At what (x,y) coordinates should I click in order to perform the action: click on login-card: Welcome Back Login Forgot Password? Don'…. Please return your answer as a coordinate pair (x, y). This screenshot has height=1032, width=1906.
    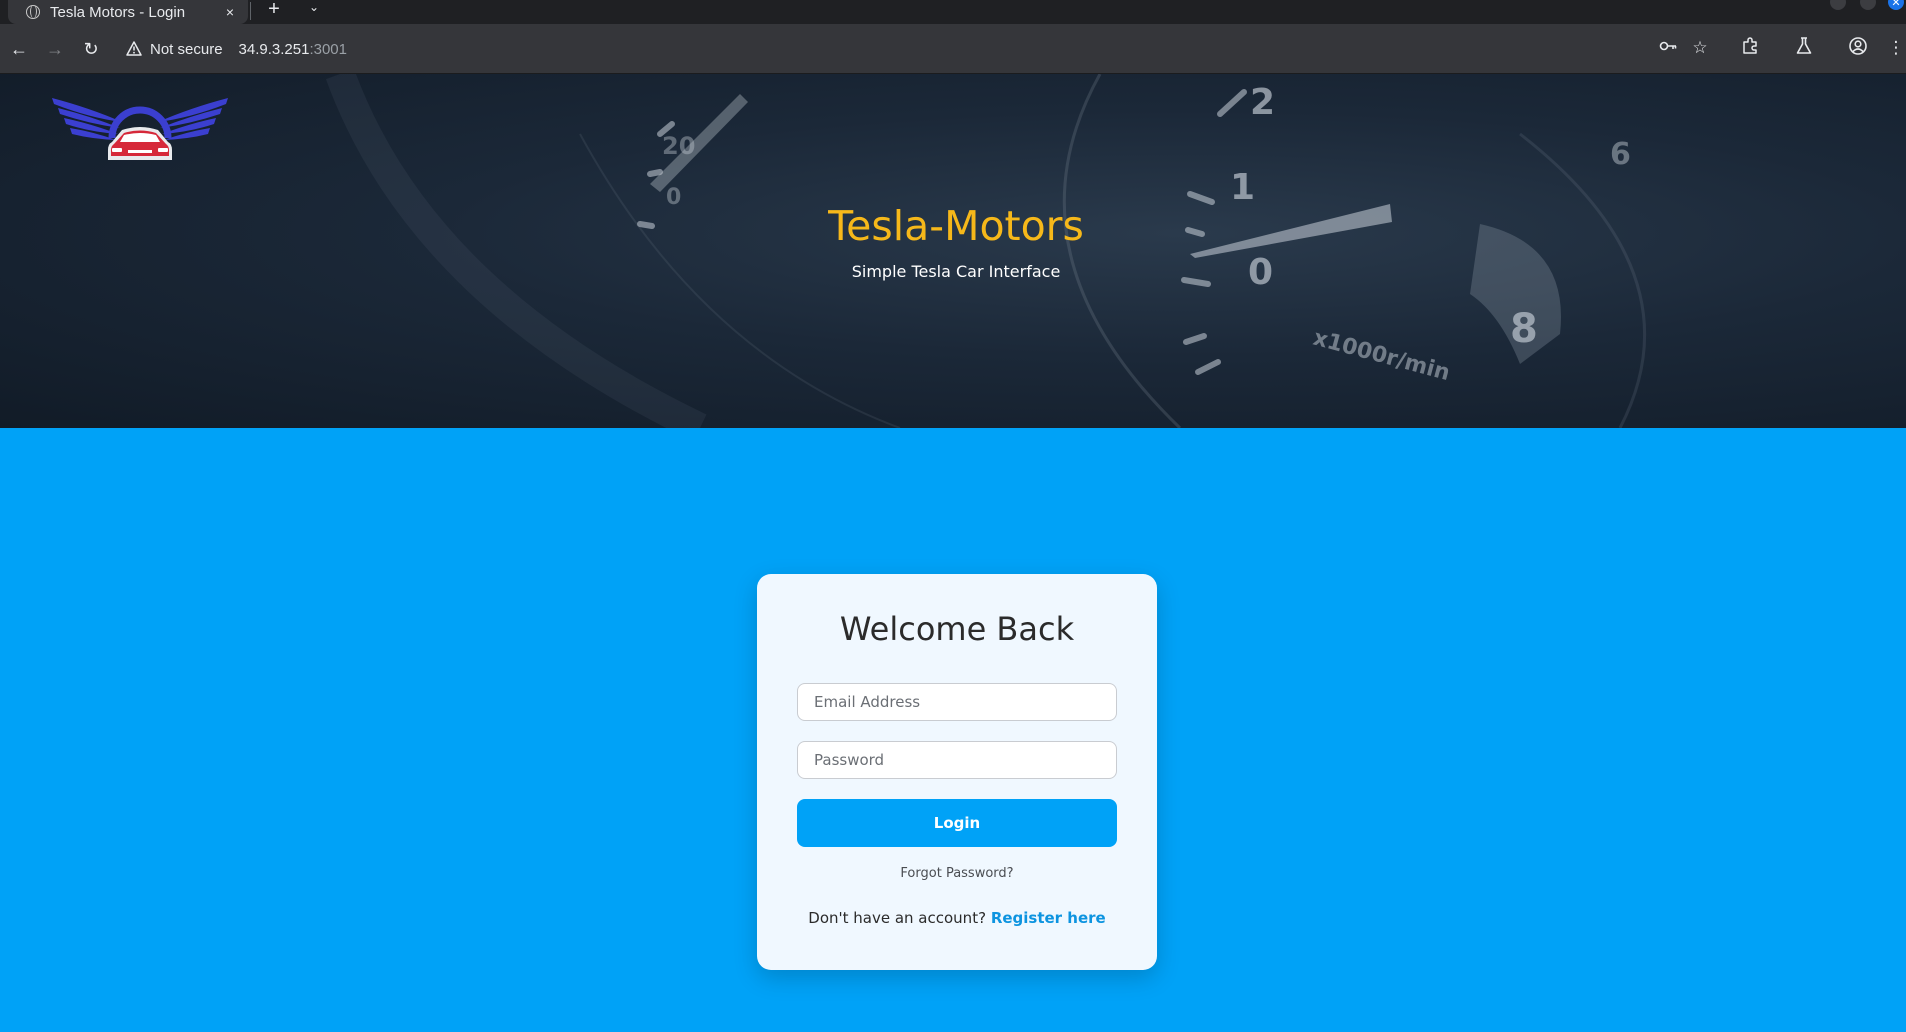
    Looking at the image, I should click on (957, 772).